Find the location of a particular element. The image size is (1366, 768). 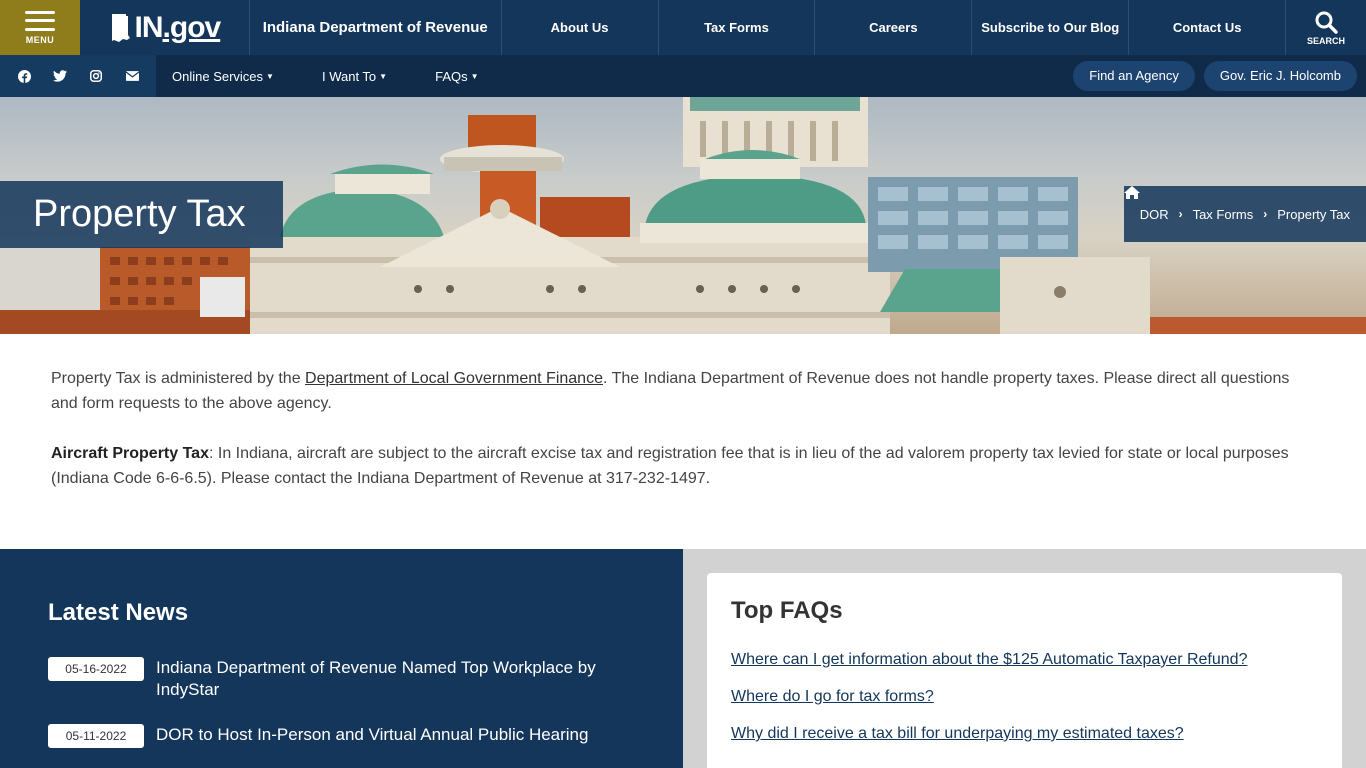

logo-text-in: IN is located at coordinates (149, 27).